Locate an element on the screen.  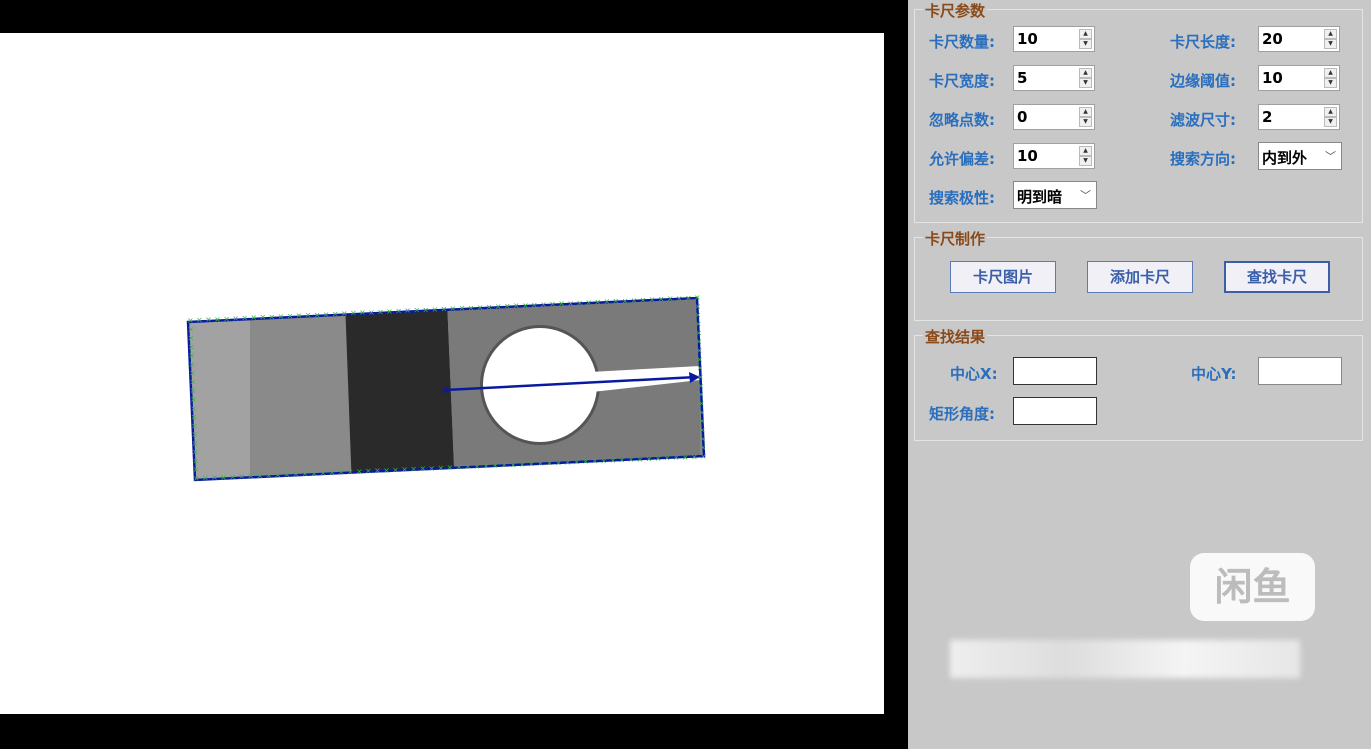
label-caliper-count: 卡尺数量: is located at coordinates (962, 42).